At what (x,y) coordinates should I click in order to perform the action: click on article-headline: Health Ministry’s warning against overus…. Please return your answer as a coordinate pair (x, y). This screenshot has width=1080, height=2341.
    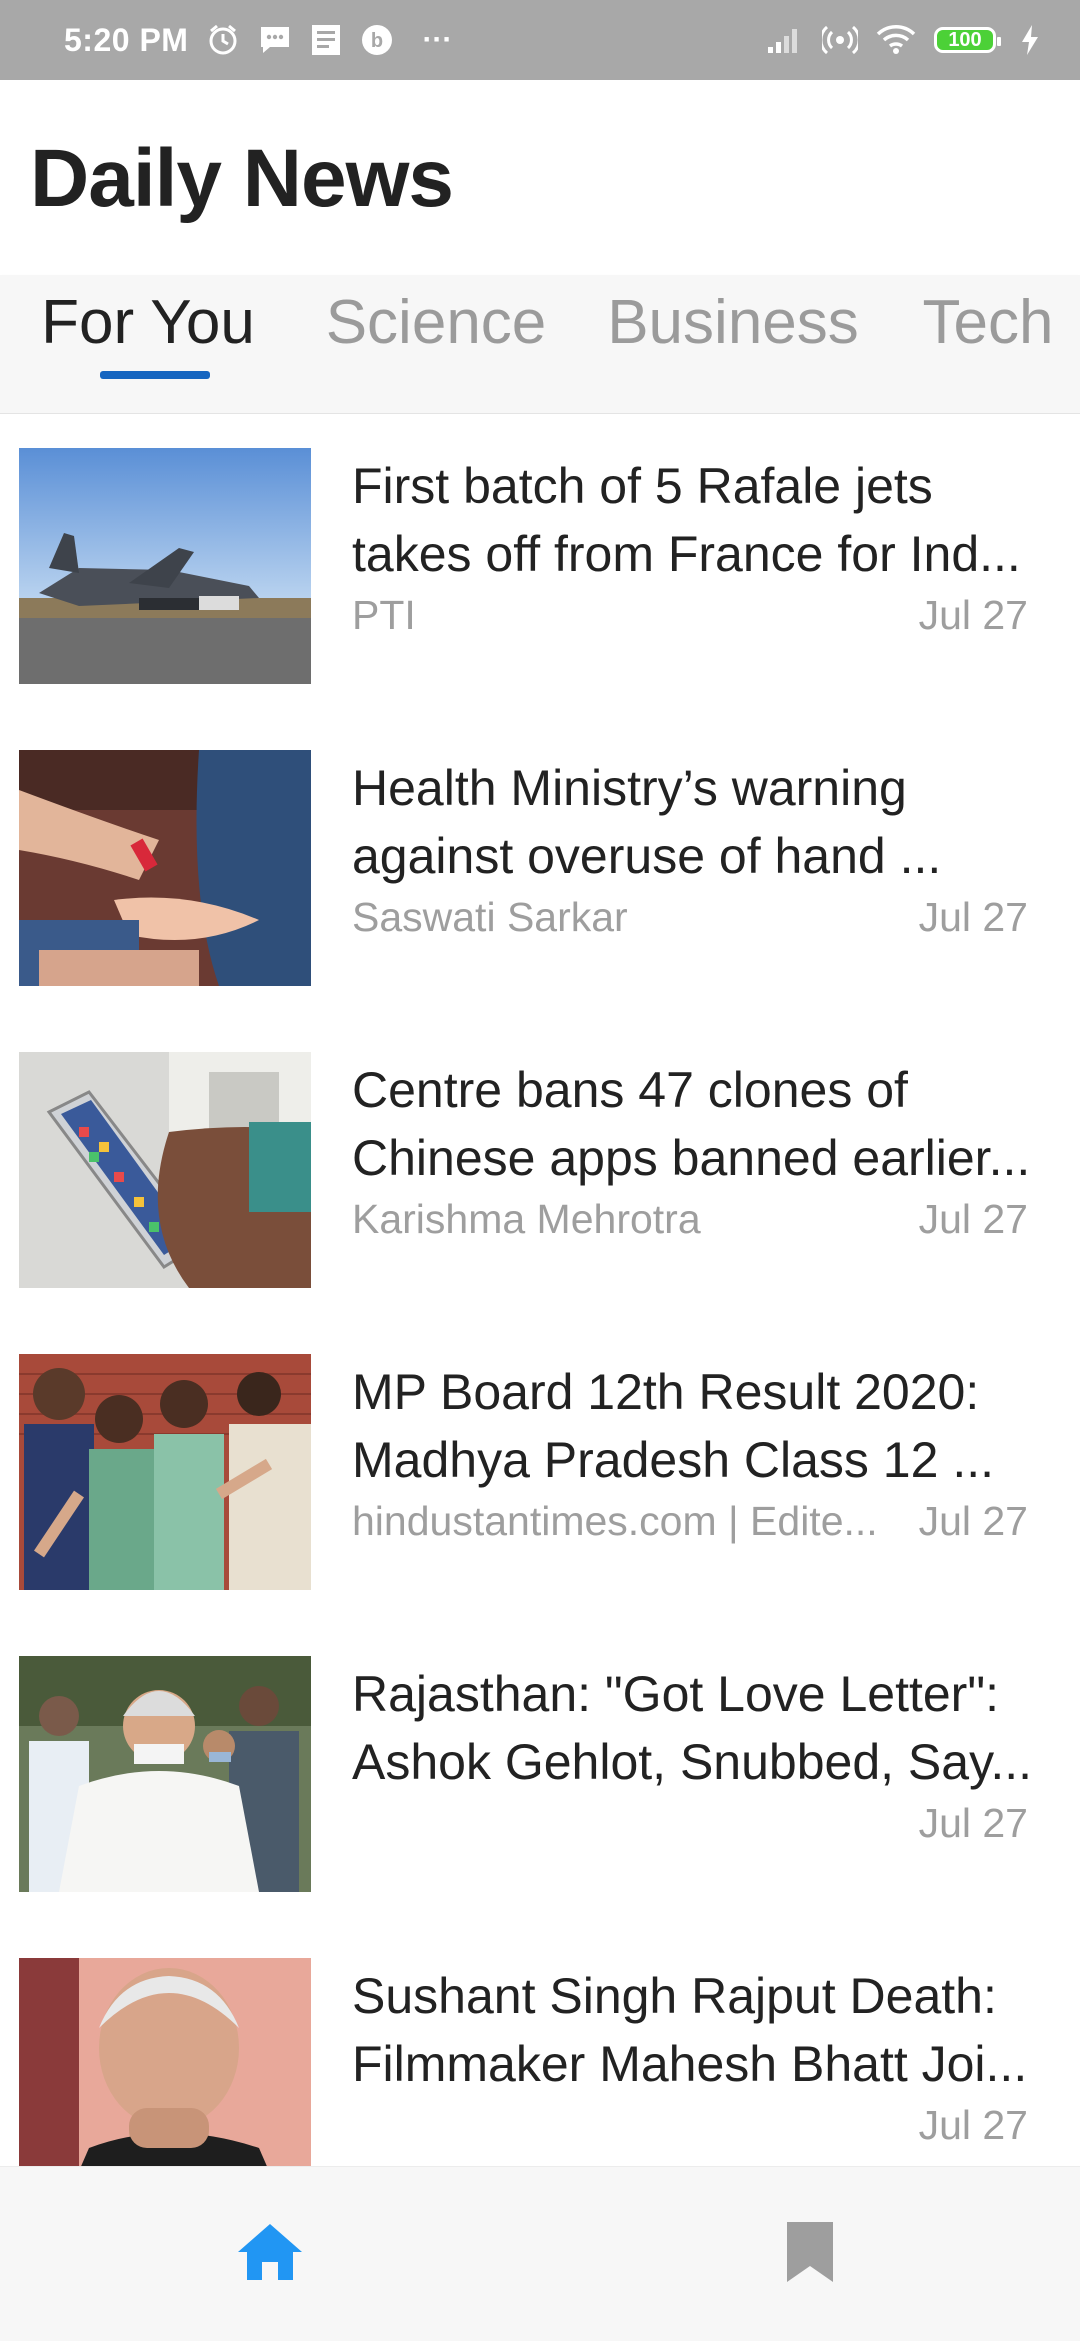
    Looking at the image, I should click on (647, 822).